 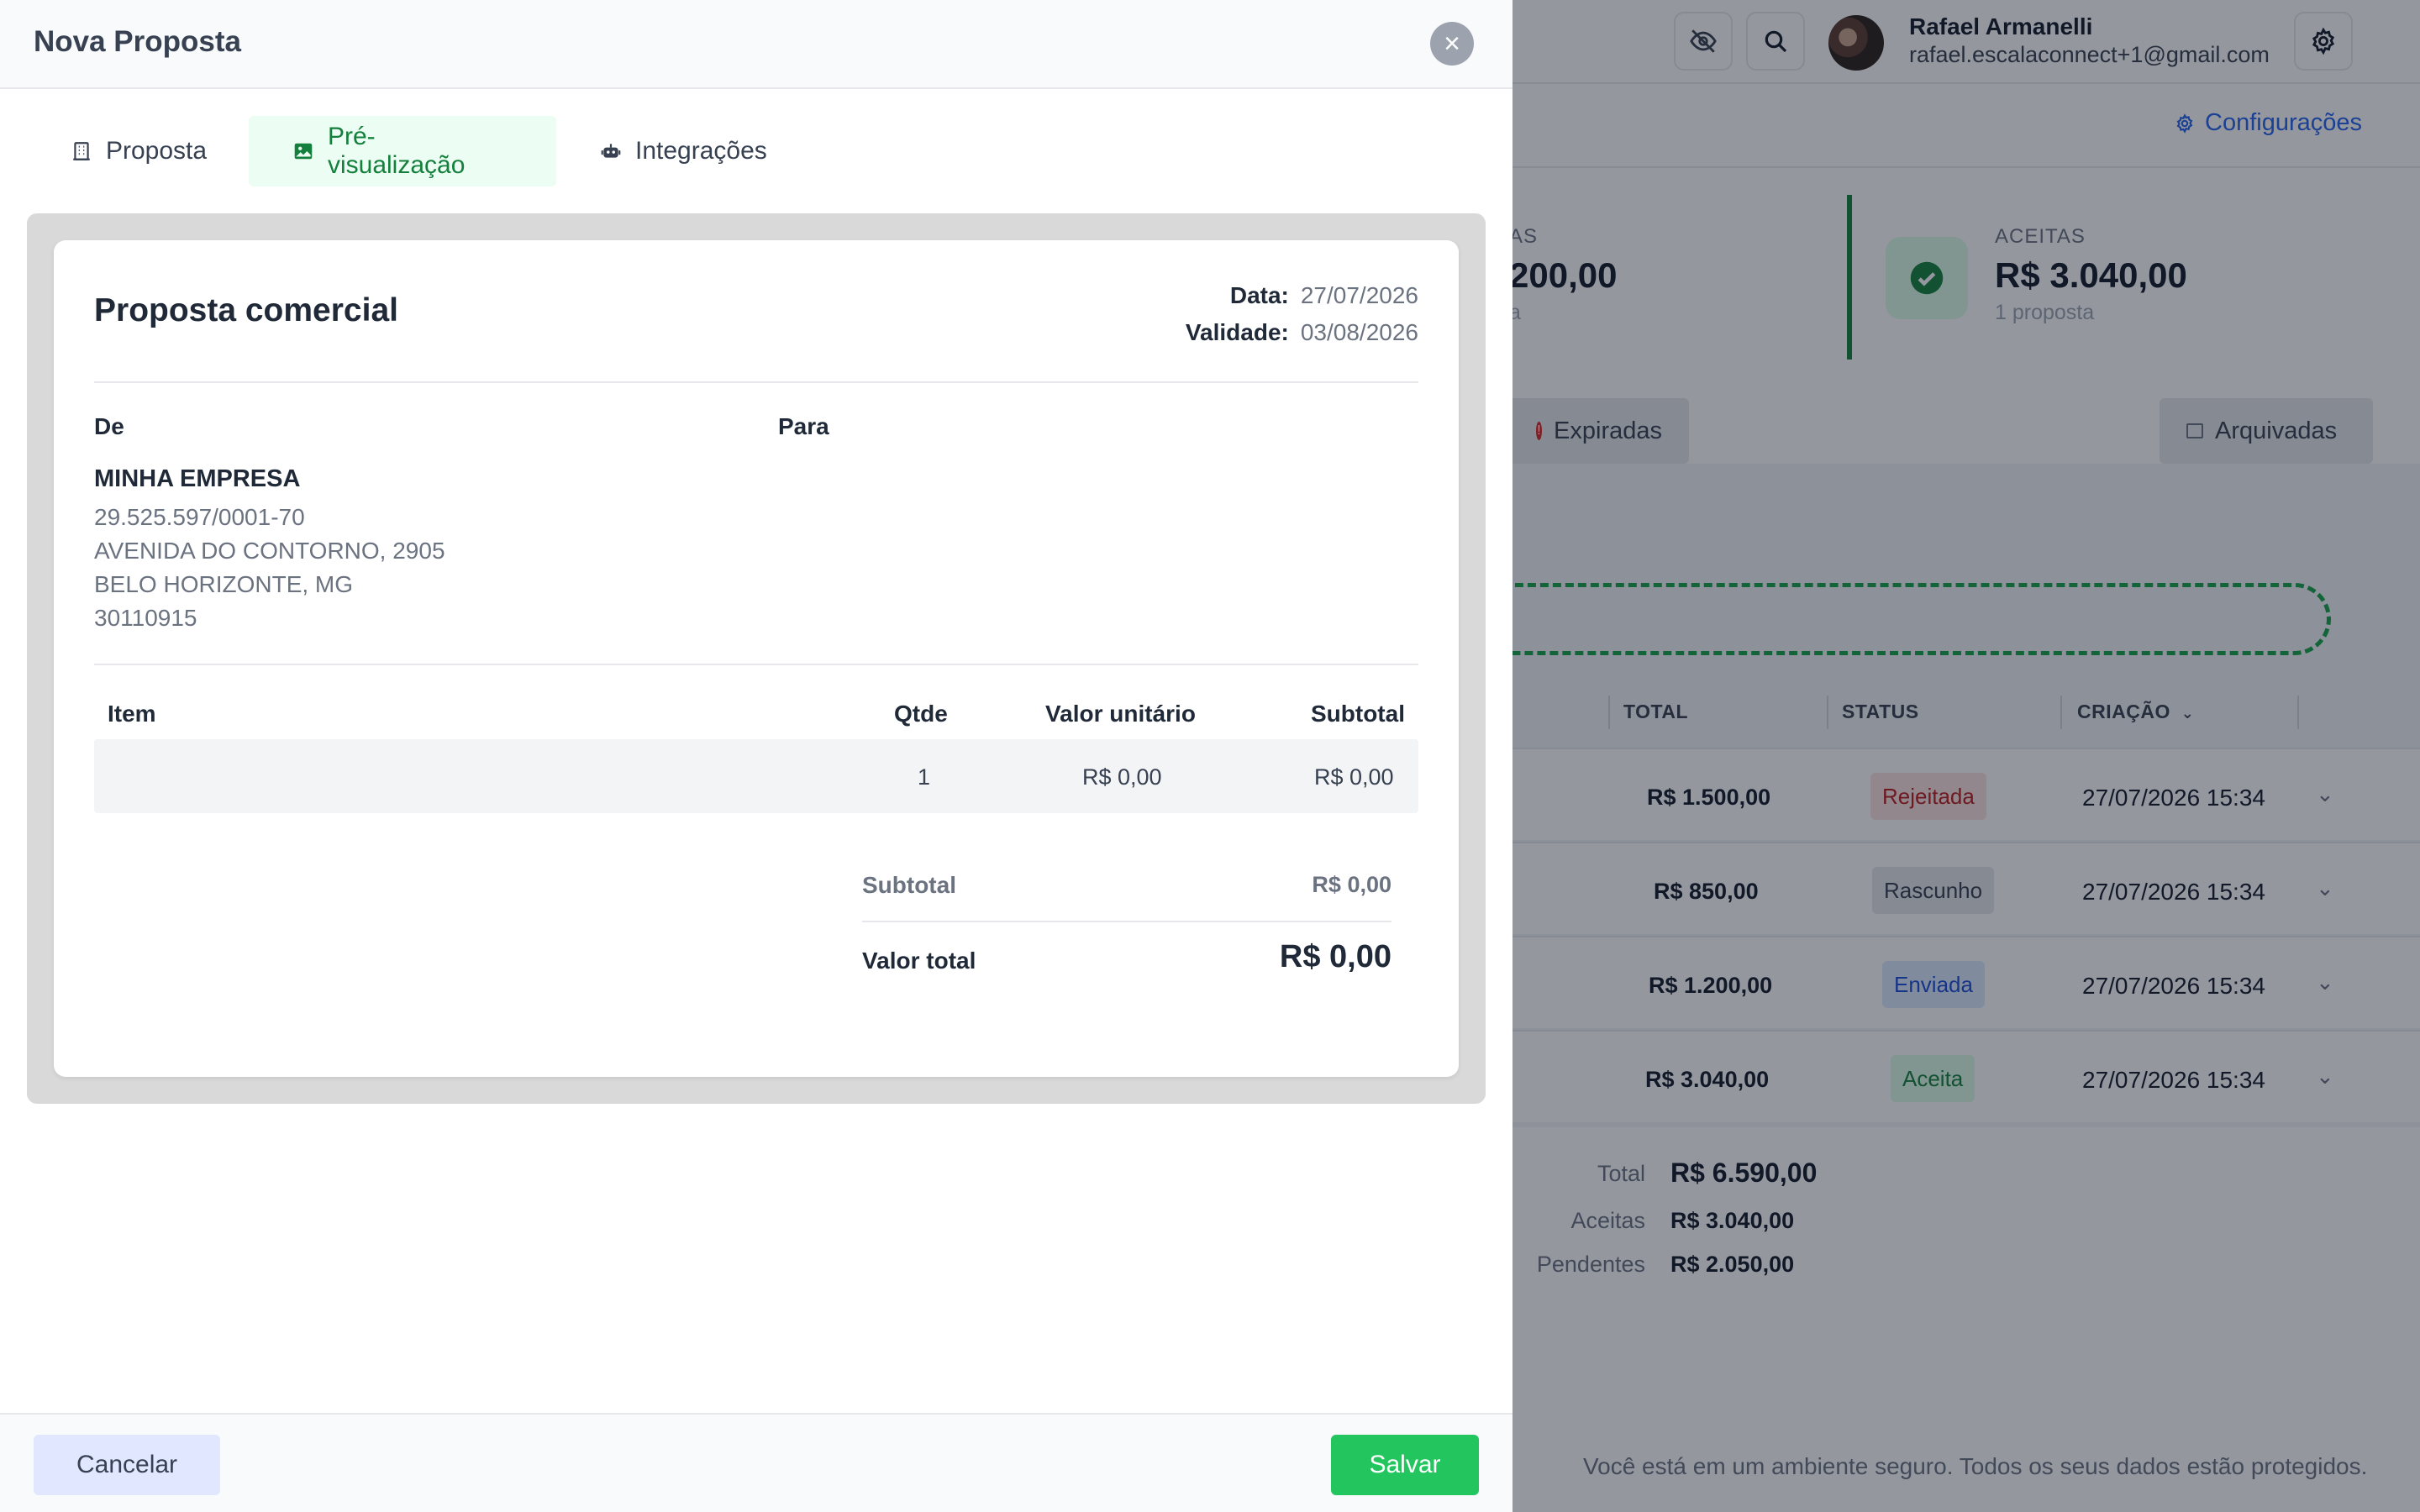 I want to click on item-unit-price: R$ 0,00, so click(x=1122, y=777).